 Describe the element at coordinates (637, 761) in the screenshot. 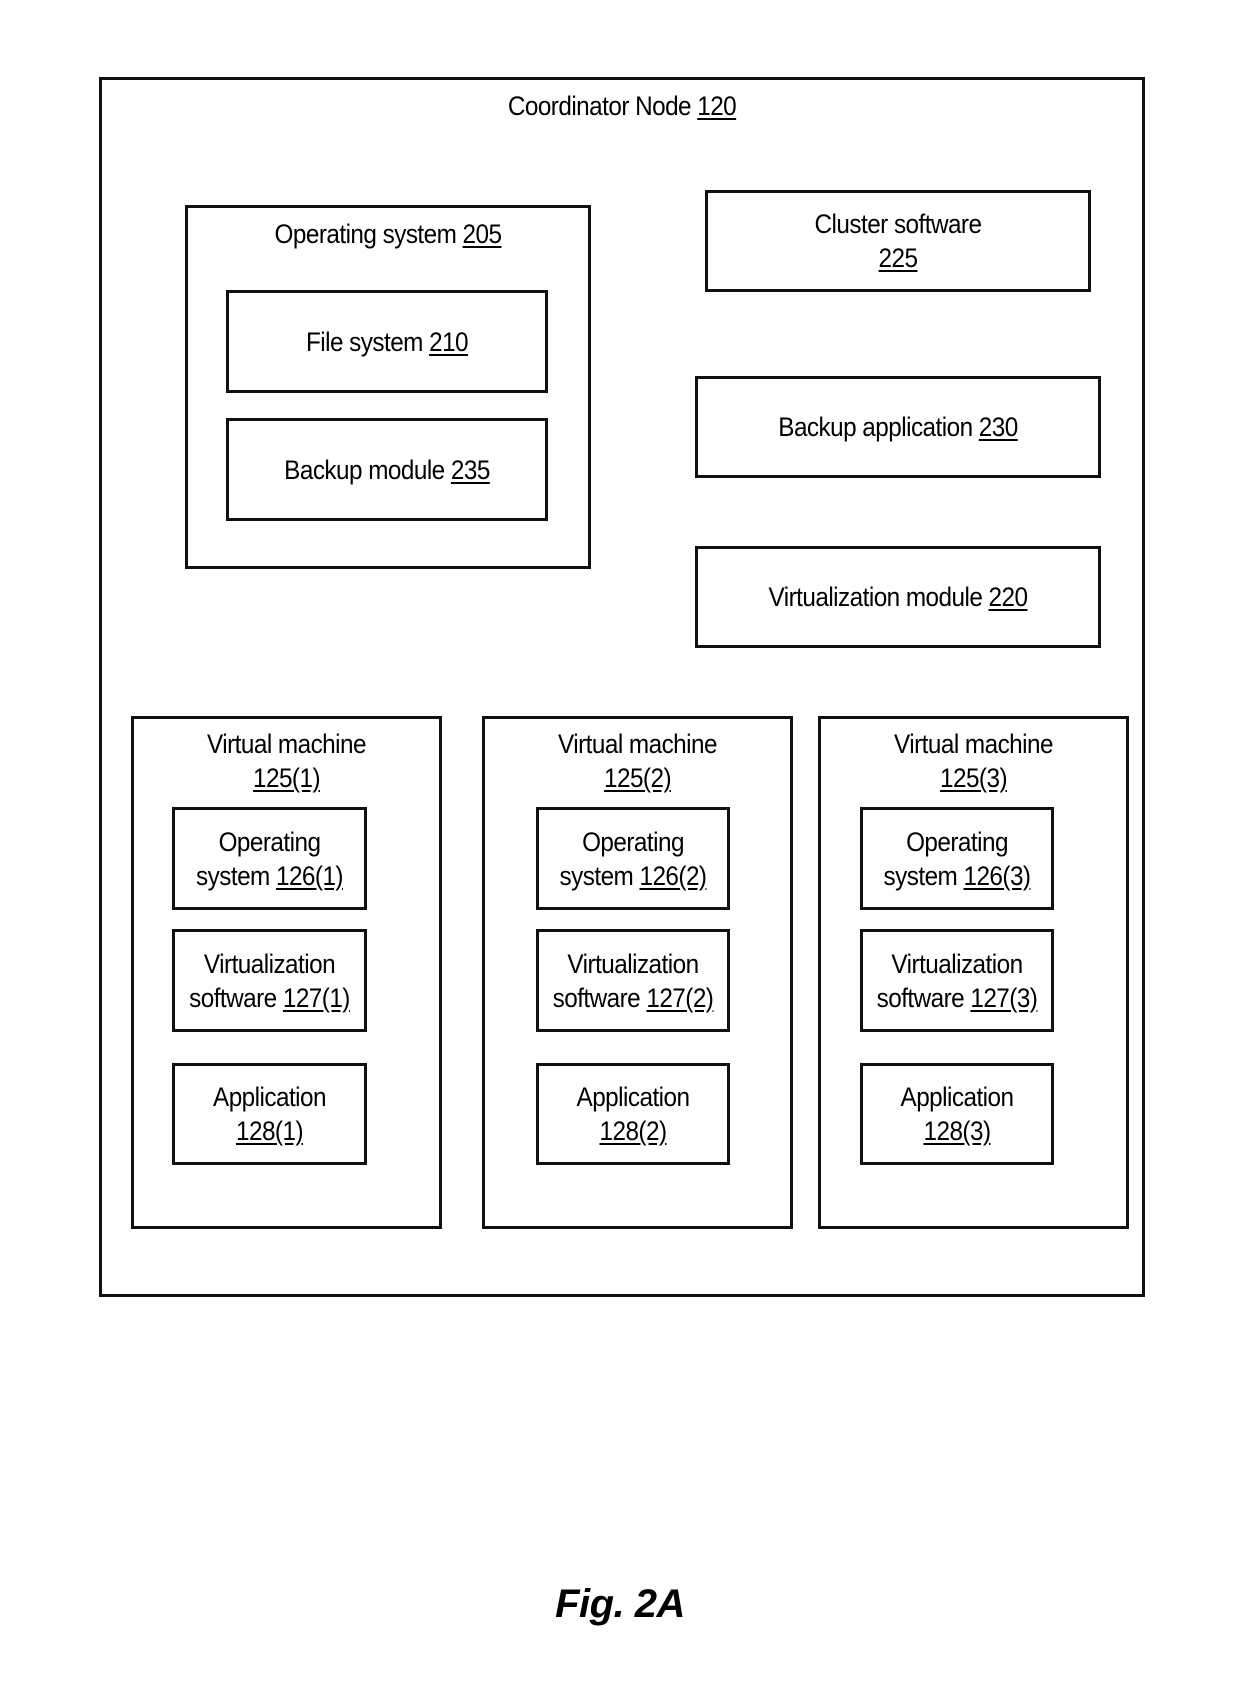

I see `virtual-machine-label: Virtual machine 125(2)` at that location.